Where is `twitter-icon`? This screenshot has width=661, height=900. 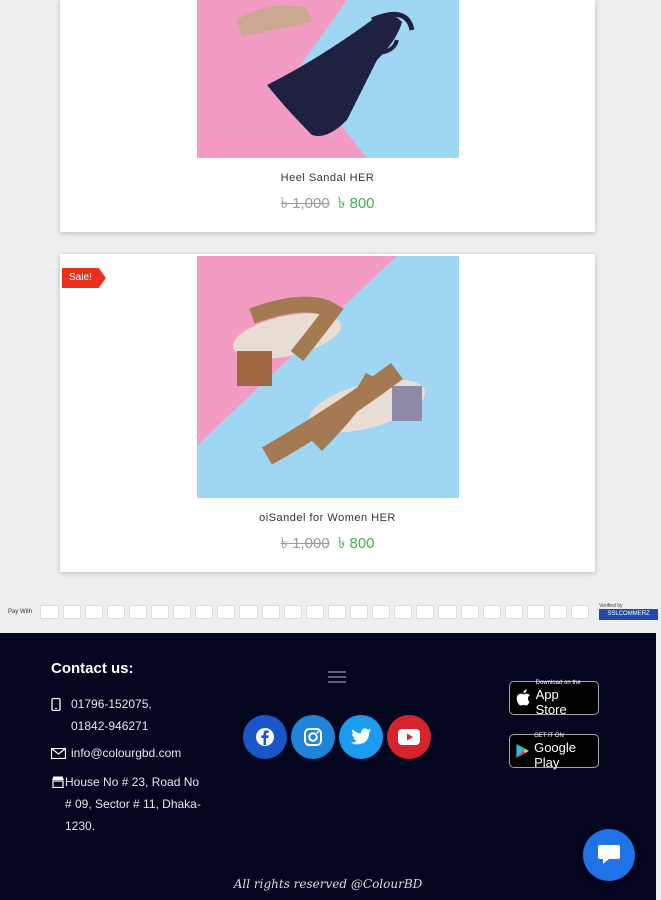 twitter-icon is located at coordinates (360, 736).